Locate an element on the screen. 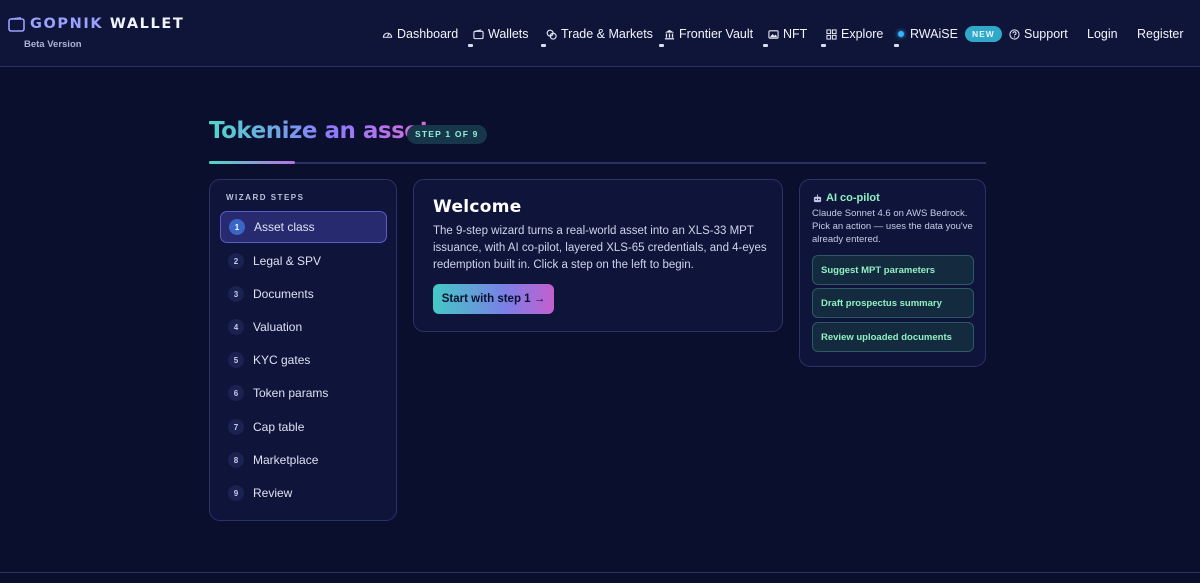  gauge-icon is located at coordinates (387, 35).